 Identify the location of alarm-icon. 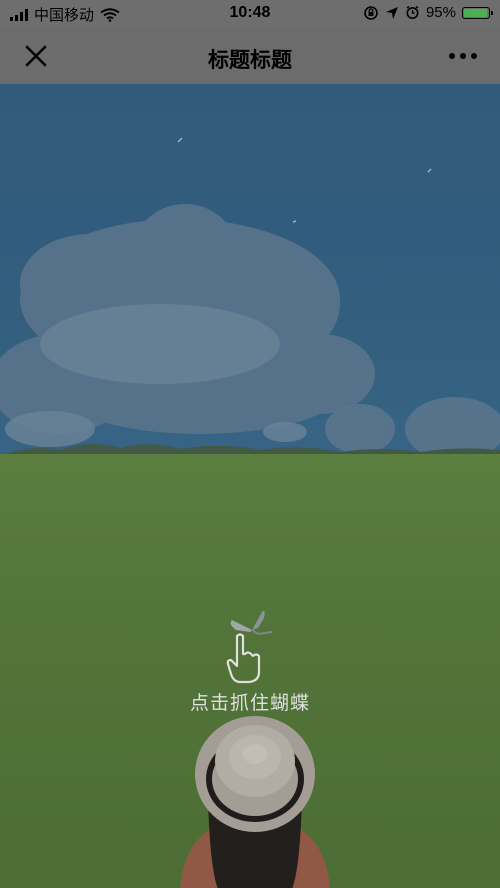
(412, 12).